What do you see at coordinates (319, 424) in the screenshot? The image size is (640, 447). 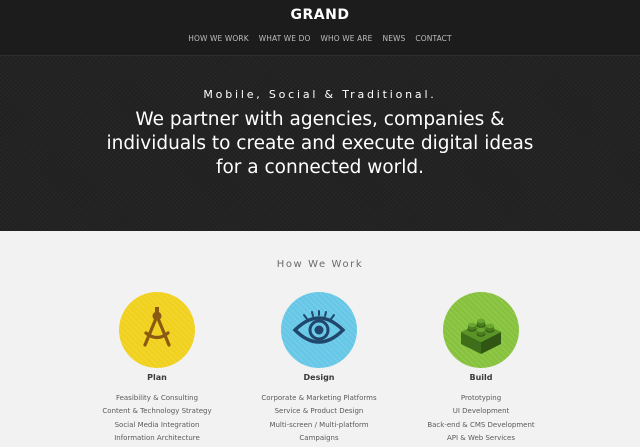 I see `list-item: Multi-screen / Multi-platform` at bounding box center [319, 424].